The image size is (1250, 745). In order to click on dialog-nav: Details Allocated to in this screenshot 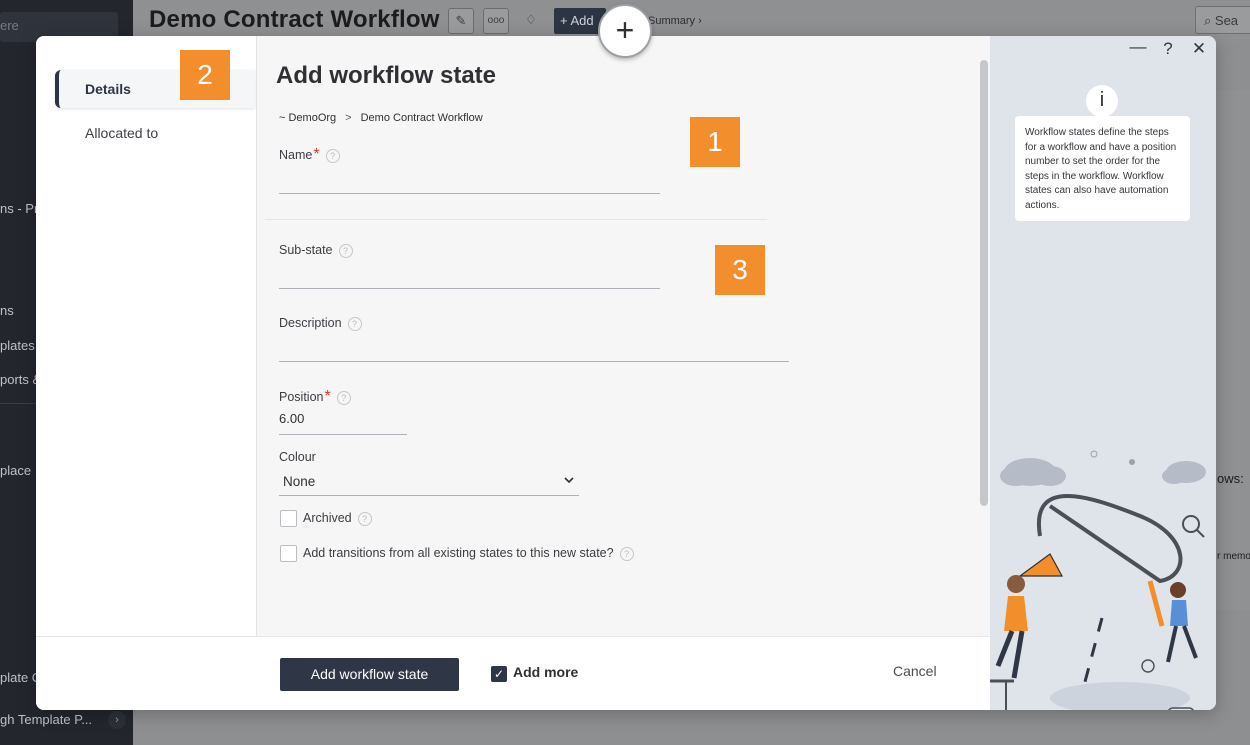, I will do `click(146, 336)`.